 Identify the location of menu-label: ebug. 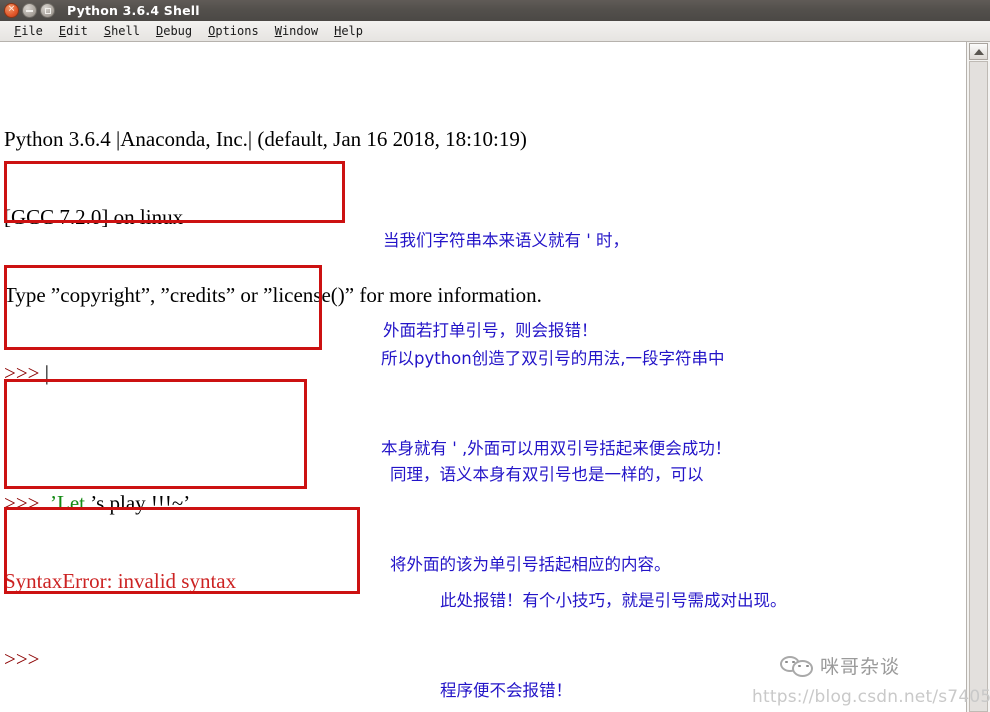
(178, 31).